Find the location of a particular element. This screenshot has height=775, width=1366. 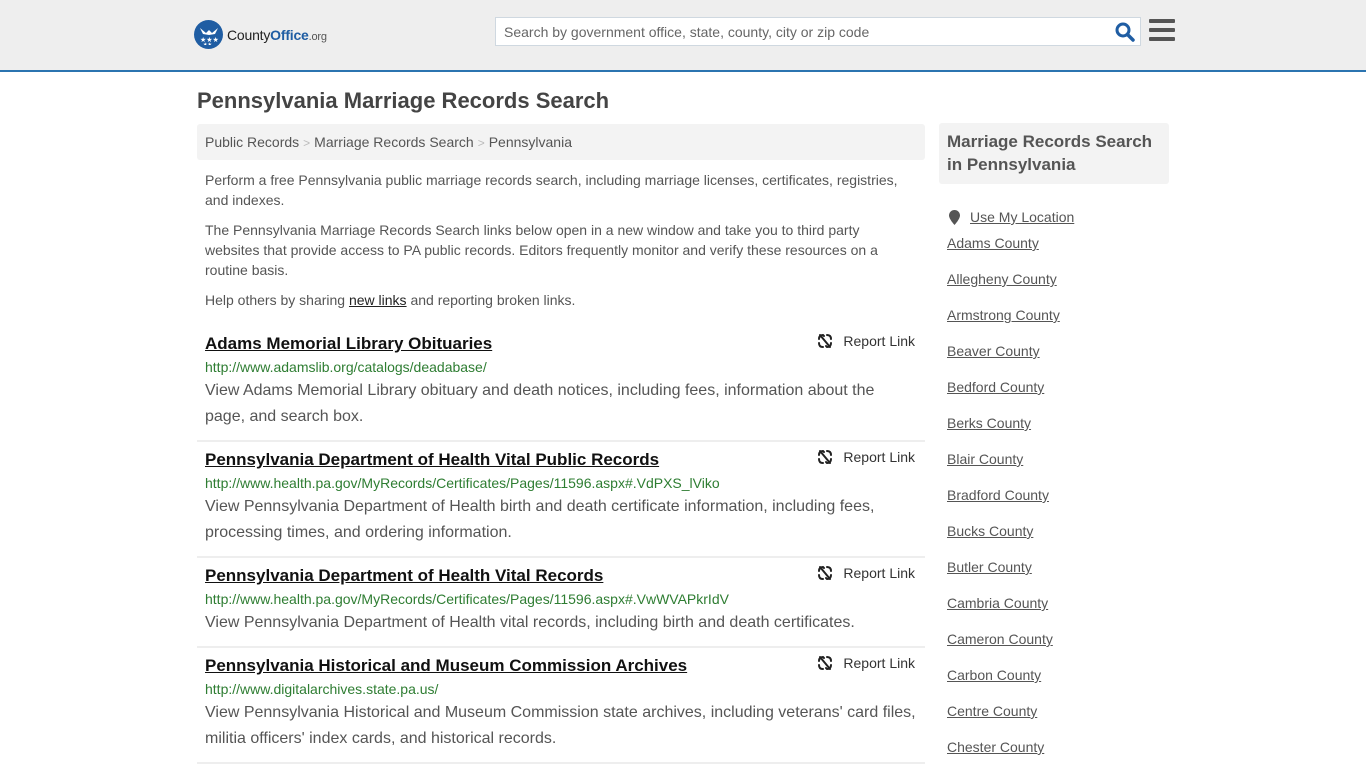

page-title: Pennsylvania Marriage Records Search is located at coordinates (403, 100).